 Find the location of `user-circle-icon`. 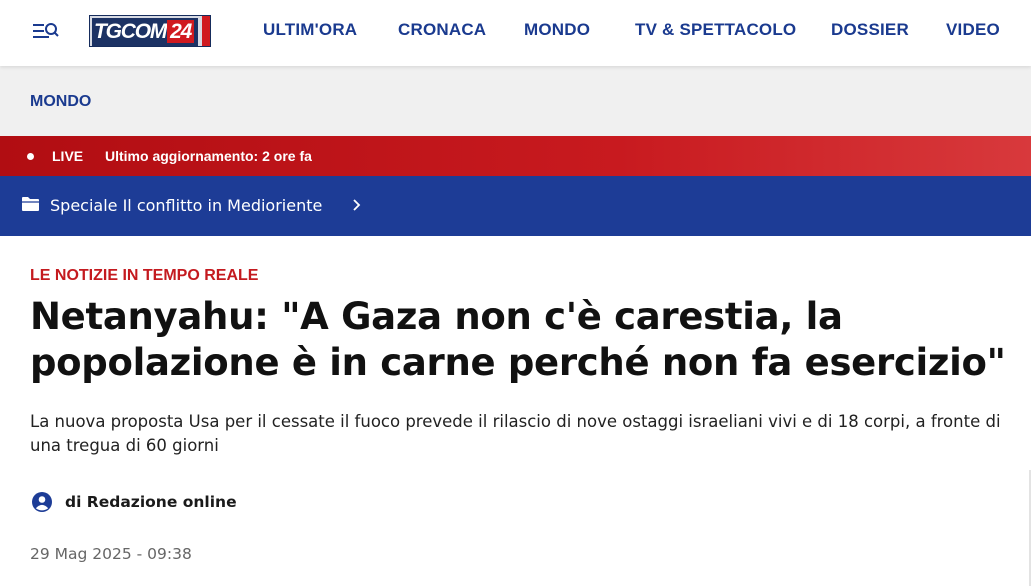

user-circle-icon is located at coordinates (42, 502).